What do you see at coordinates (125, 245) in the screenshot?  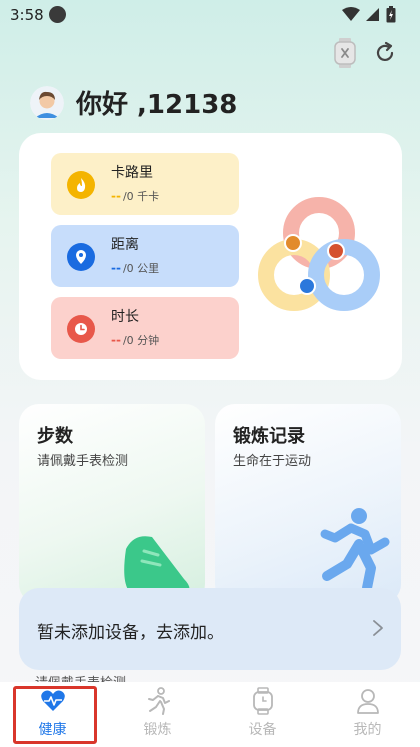 I see `metric-label: 距离` at bounding box center [125, 245].